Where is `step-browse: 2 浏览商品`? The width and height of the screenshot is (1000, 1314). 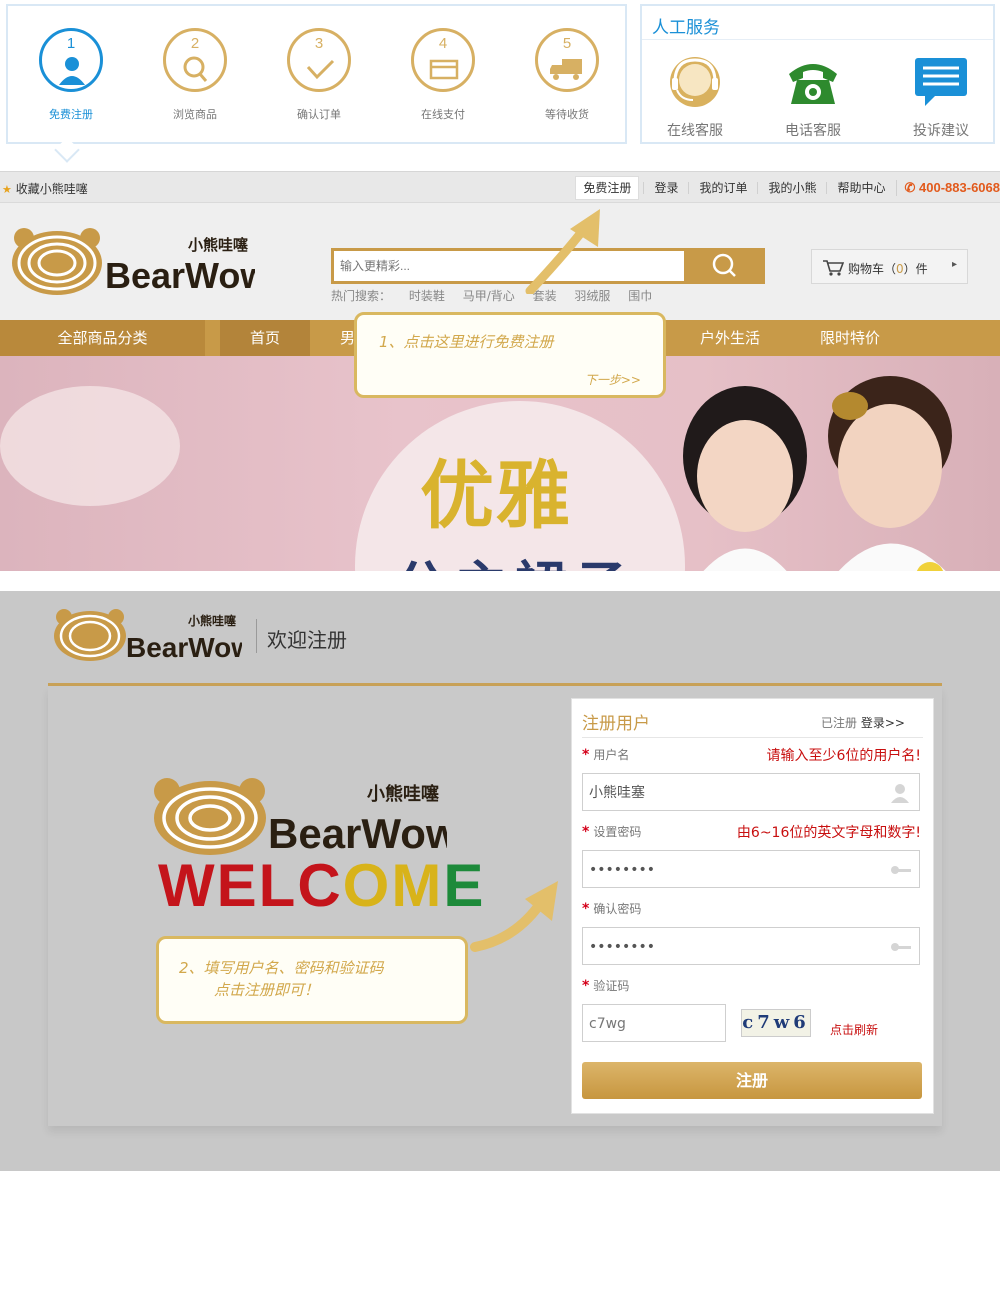
step-browse: 2 浏览商品 is located at coordinates (195, 75).